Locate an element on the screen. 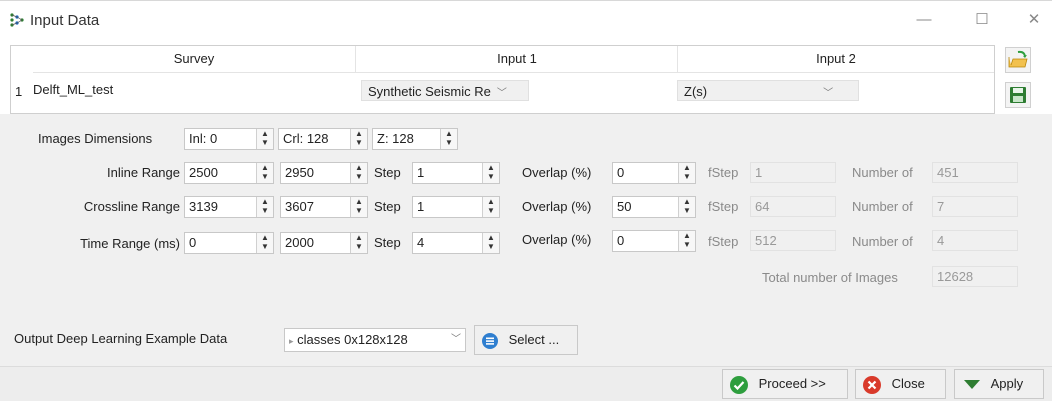 This screenshot has width=1052, height=401. save-icon is located at coordinates (1018, 95).